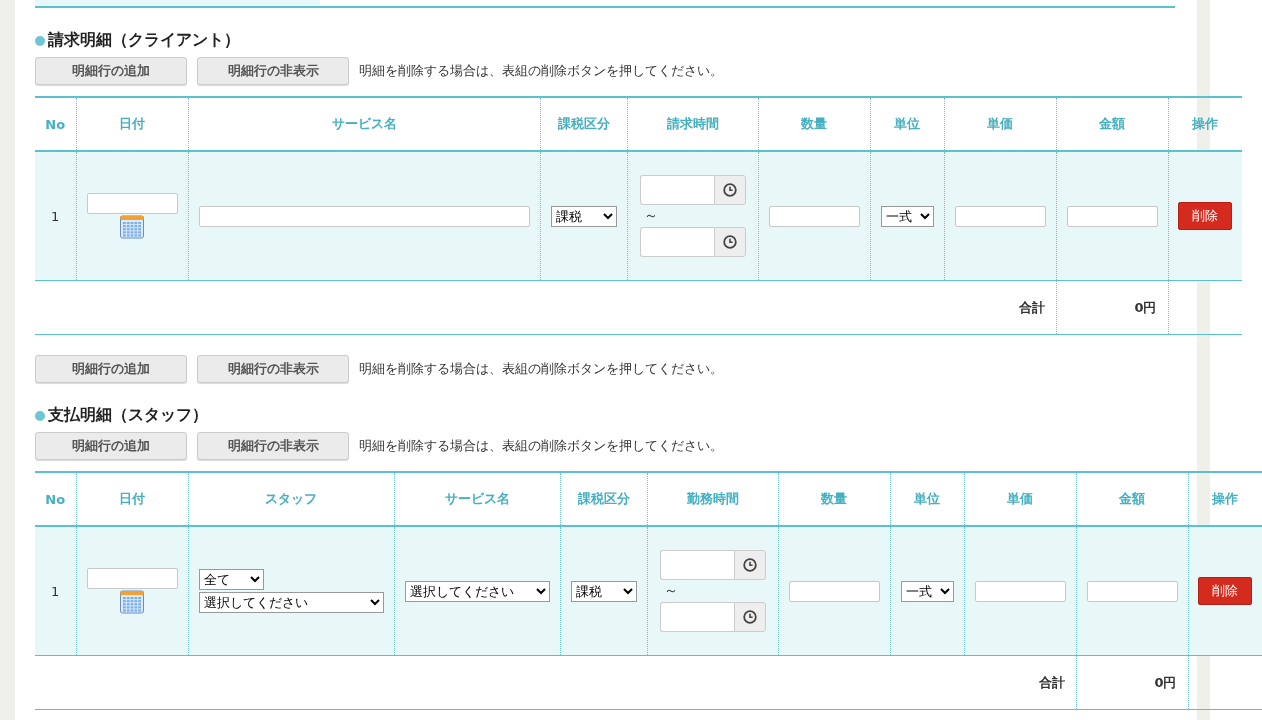 The image size is (1262, 720). Describe the element at coordinates (648, 415) in the screenshot. I see `section-title: 支払明細（スタッフ）` at that location.